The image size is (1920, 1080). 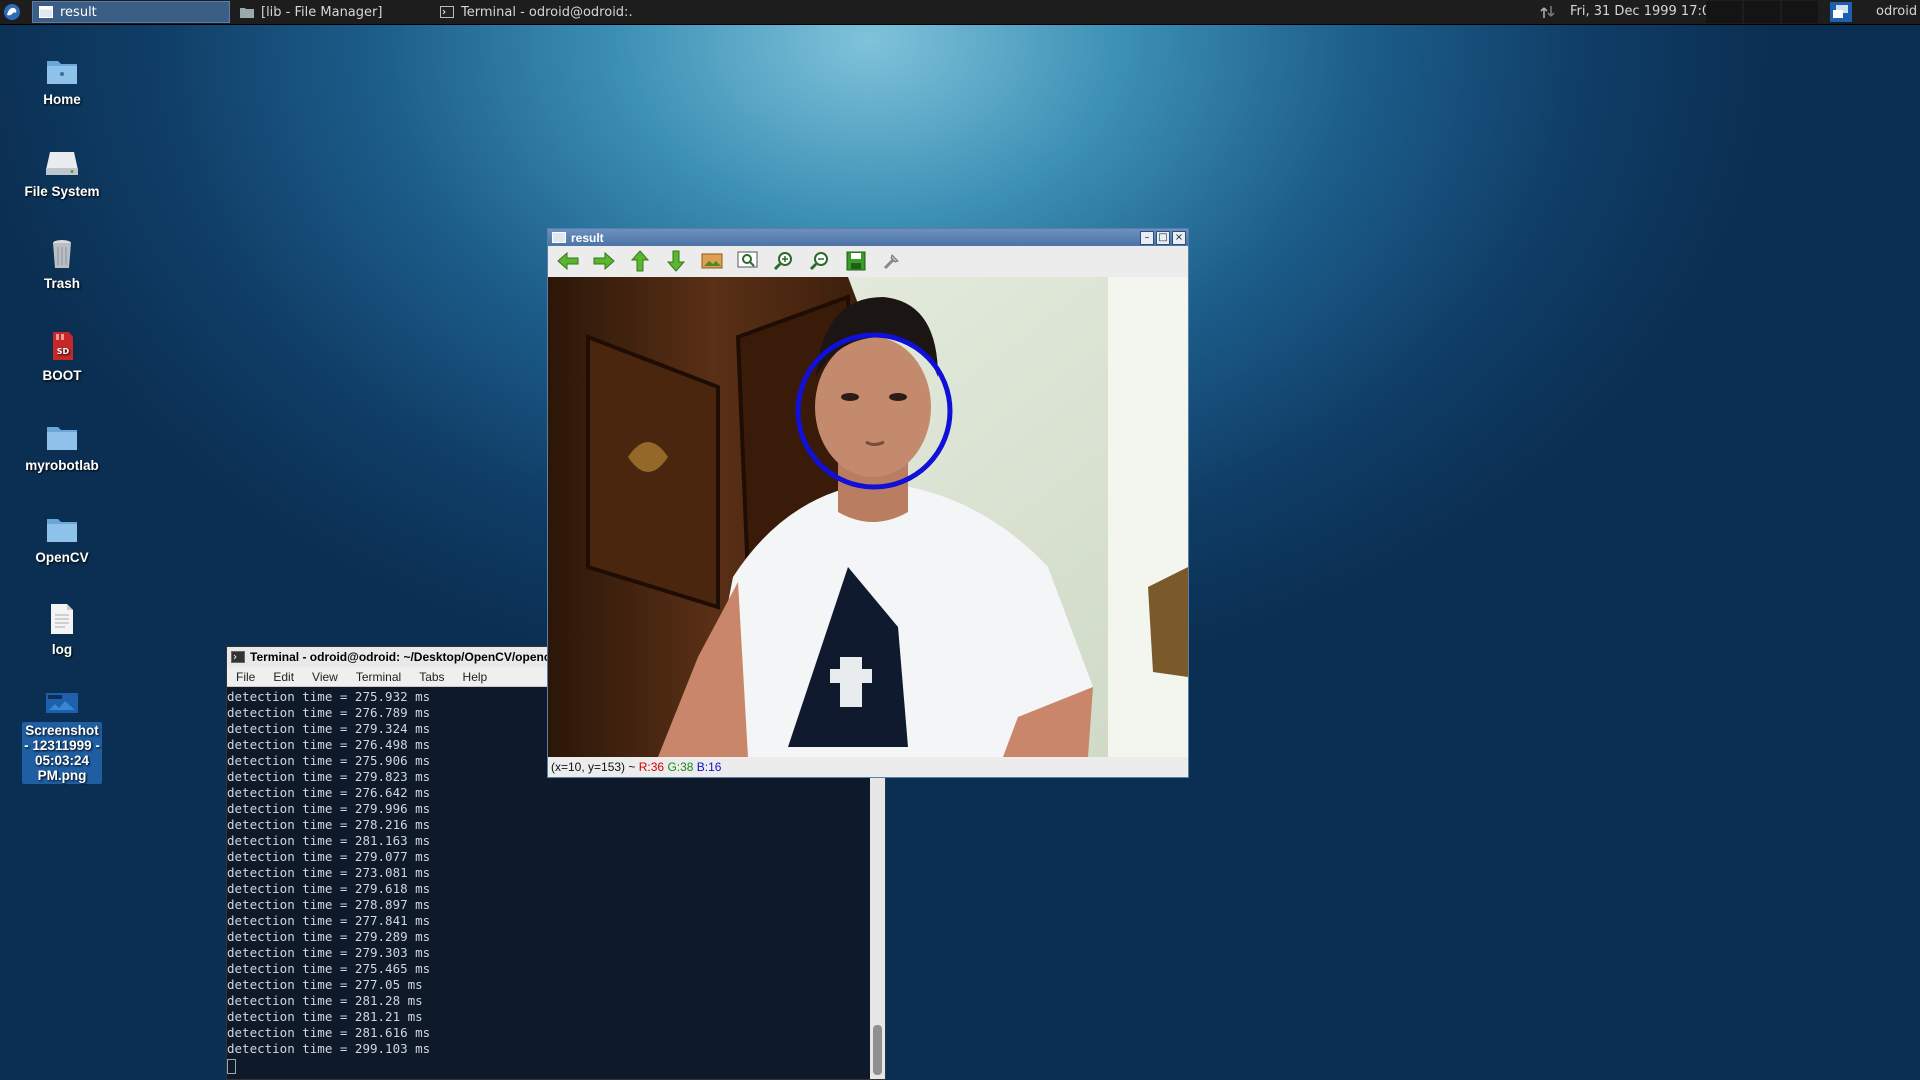 I want to click on desktop-icon-trash: Trash, so click(x=62, y=264).